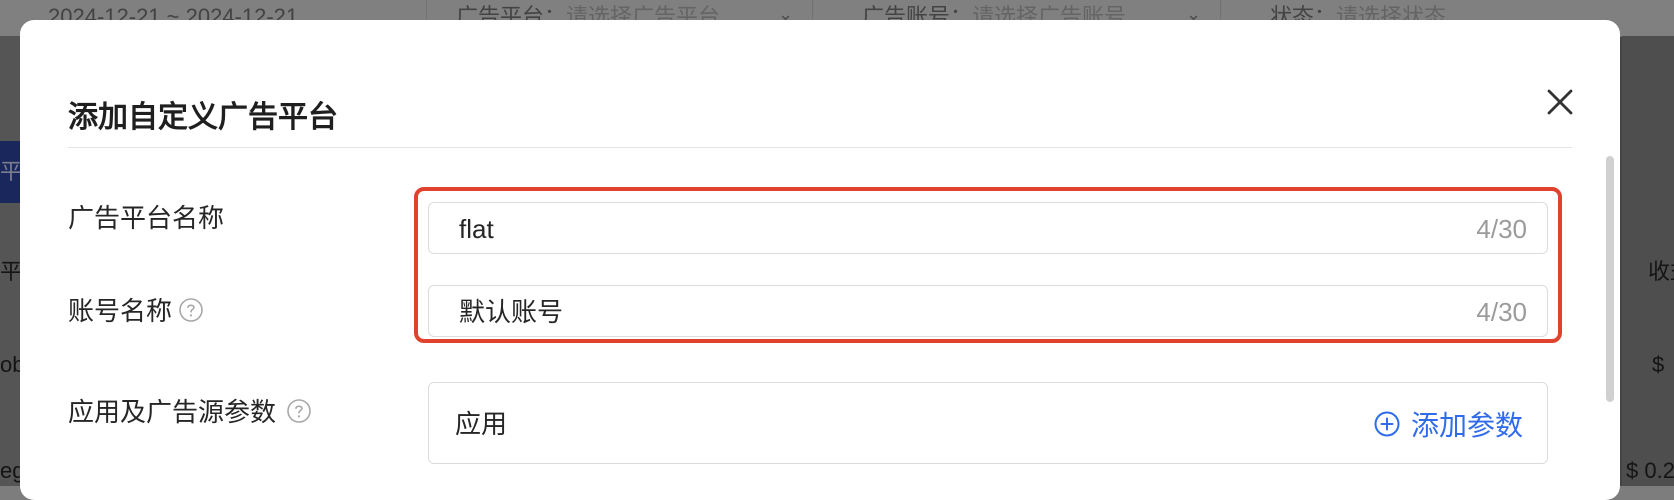 This screenshot has width=1674, height=500. I want to click on account-name-char-counter: 4/30, so click(1501, 312).